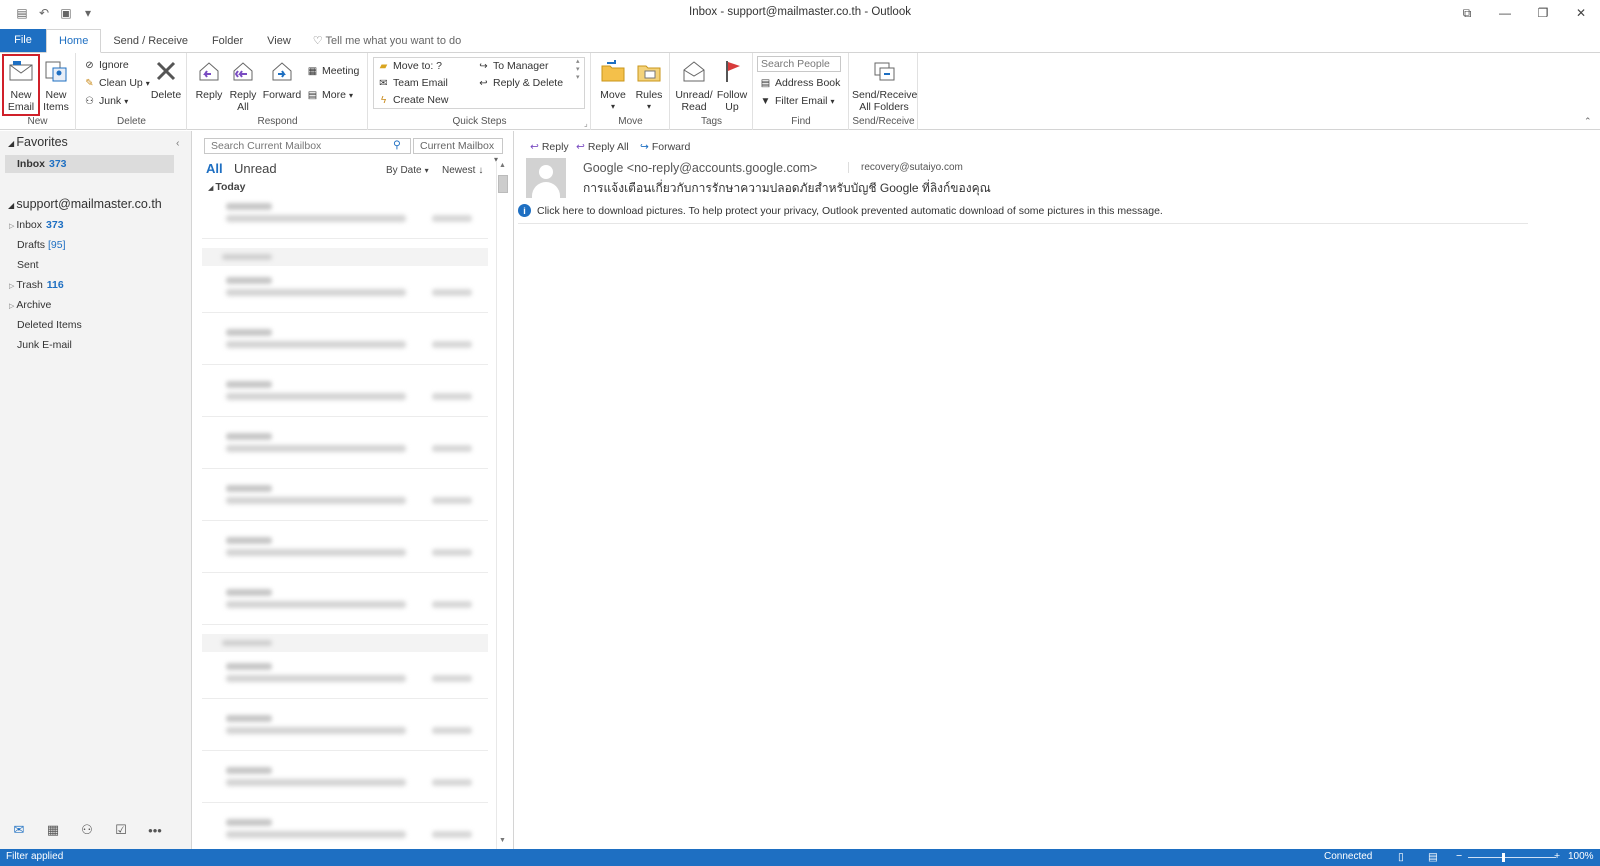 This screenshot has width=1600, height=866. I want to click on folder-trash: ▷ Trash 116, so click(36, 285).